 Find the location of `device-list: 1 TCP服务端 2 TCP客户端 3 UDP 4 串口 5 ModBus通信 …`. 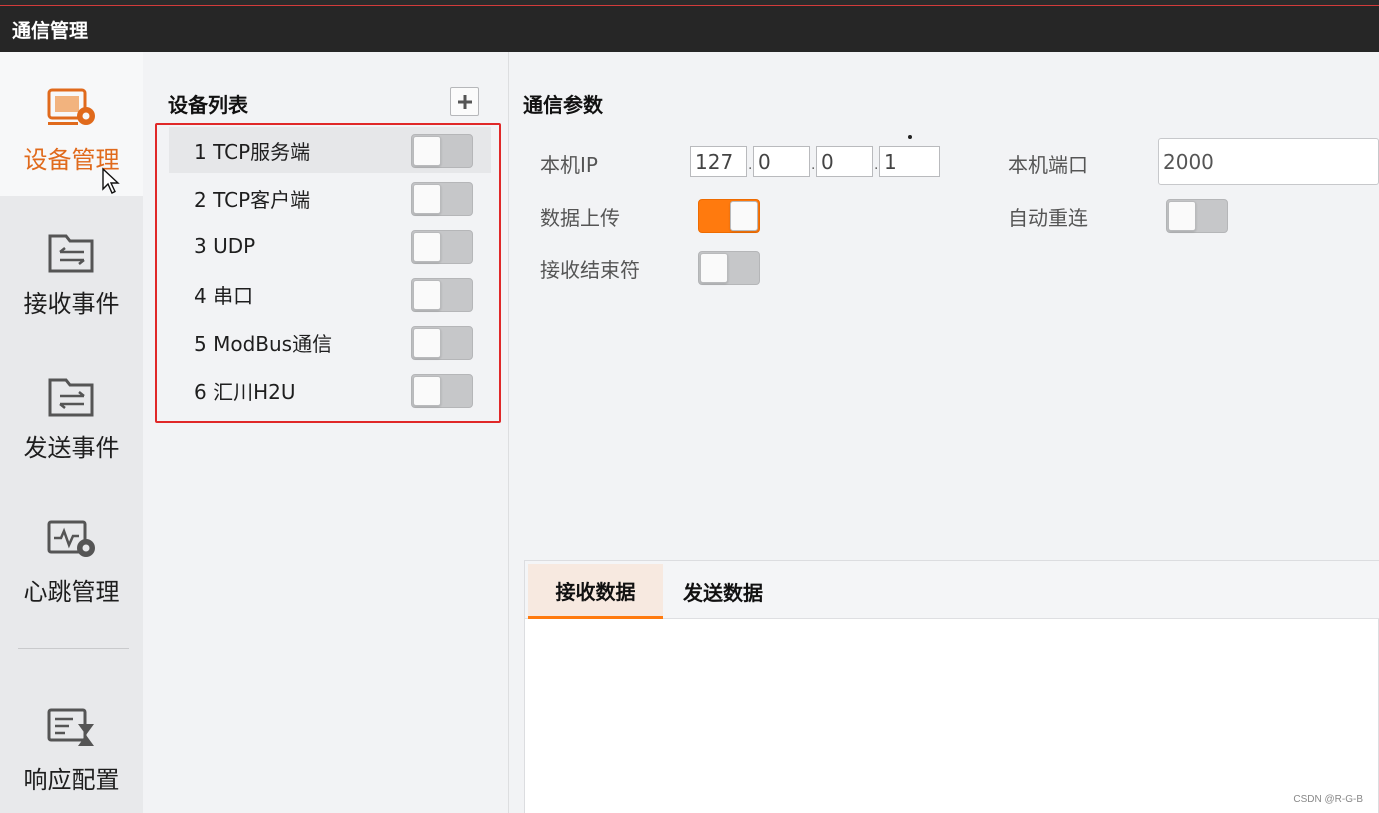

device-list: 1 TCP服务端 2 TCP客户端 3 UDP 4 串口 5 ModBus通信 … is located at coordinates (328, 273).